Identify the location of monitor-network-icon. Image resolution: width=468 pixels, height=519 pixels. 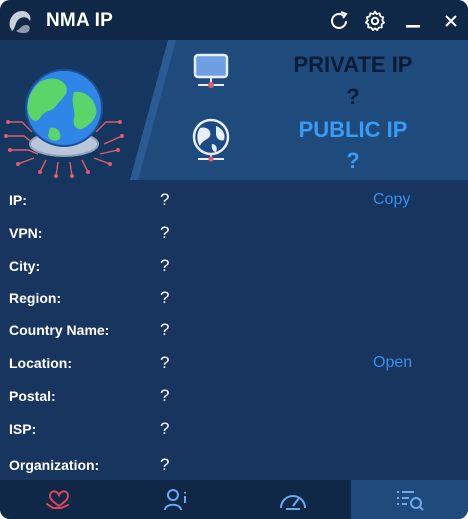
(211, 70).